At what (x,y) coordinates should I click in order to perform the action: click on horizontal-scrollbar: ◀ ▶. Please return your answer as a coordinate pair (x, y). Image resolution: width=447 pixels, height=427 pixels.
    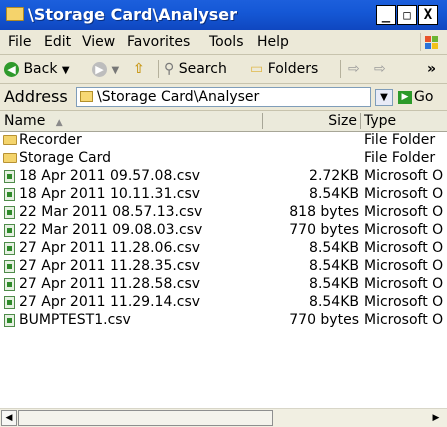
    Looking at the image, I should click on (223, 417).